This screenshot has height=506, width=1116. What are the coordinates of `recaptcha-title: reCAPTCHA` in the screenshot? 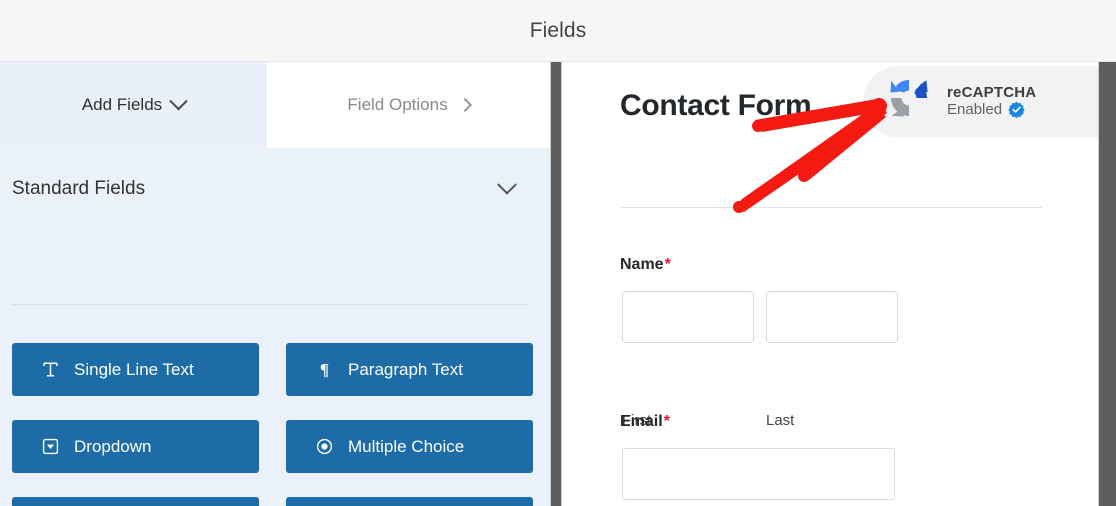 It's located at (992, 92).